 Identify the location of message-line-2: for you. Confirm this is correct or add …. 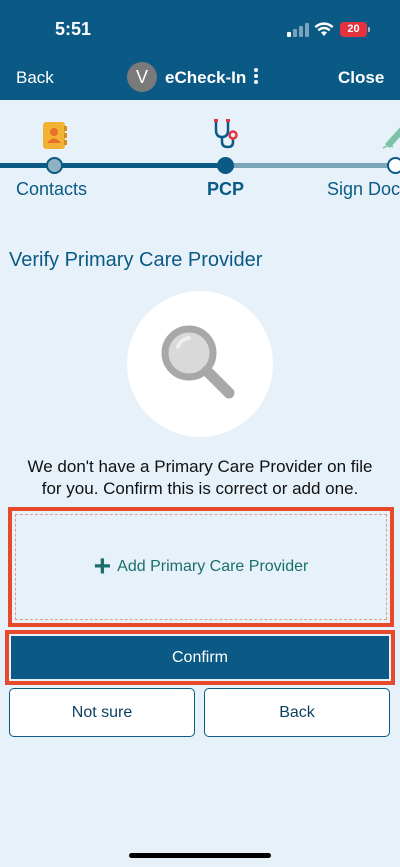
(200, 488).